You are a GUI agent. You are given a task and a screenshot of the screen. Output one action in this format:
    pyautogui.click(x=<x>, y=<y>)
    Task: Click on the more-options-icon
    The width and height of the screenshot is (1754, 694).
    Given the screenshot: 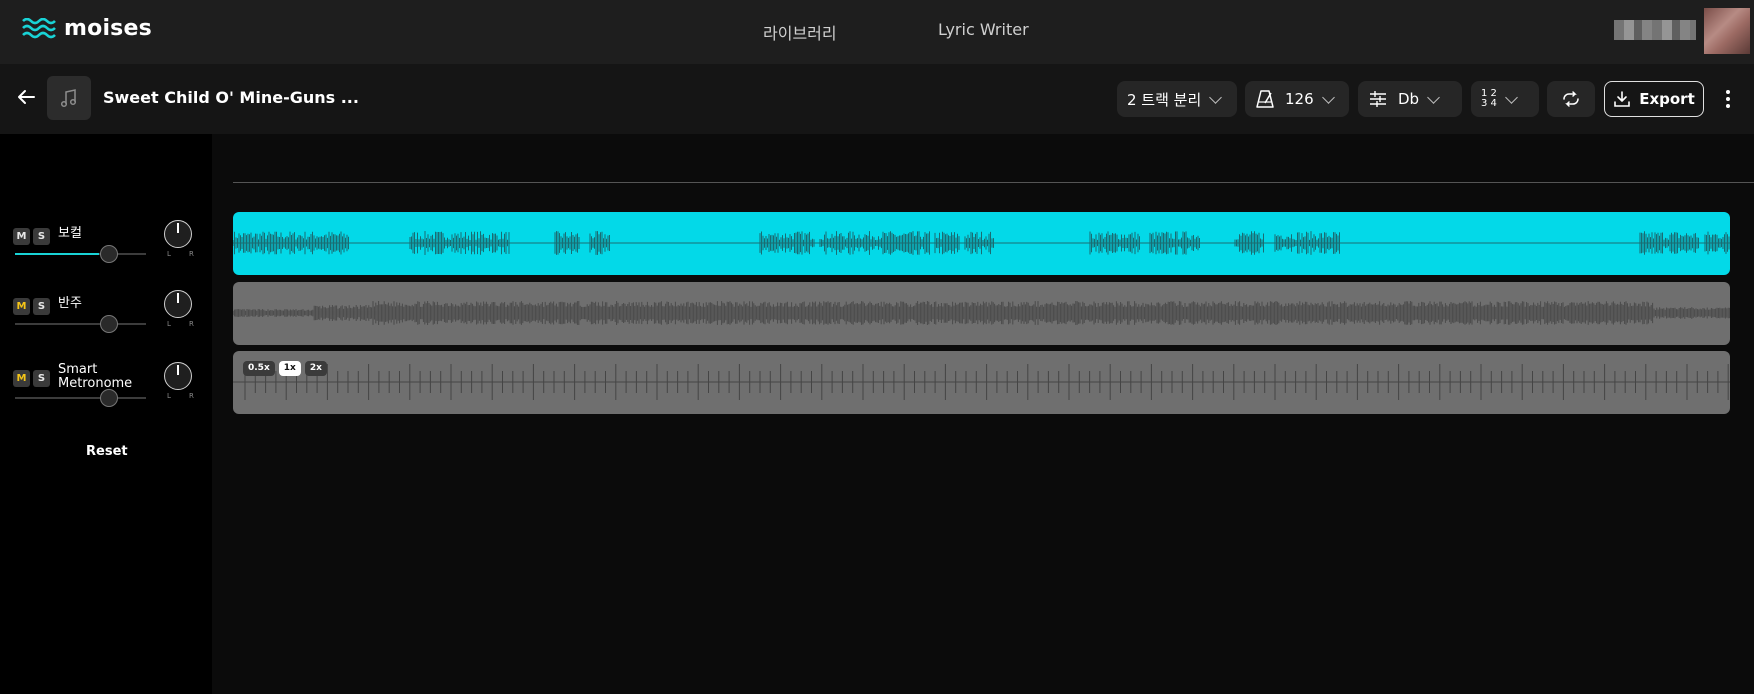 What is the action you would take?
    pyautogui.click(x=1728, y=99)
    